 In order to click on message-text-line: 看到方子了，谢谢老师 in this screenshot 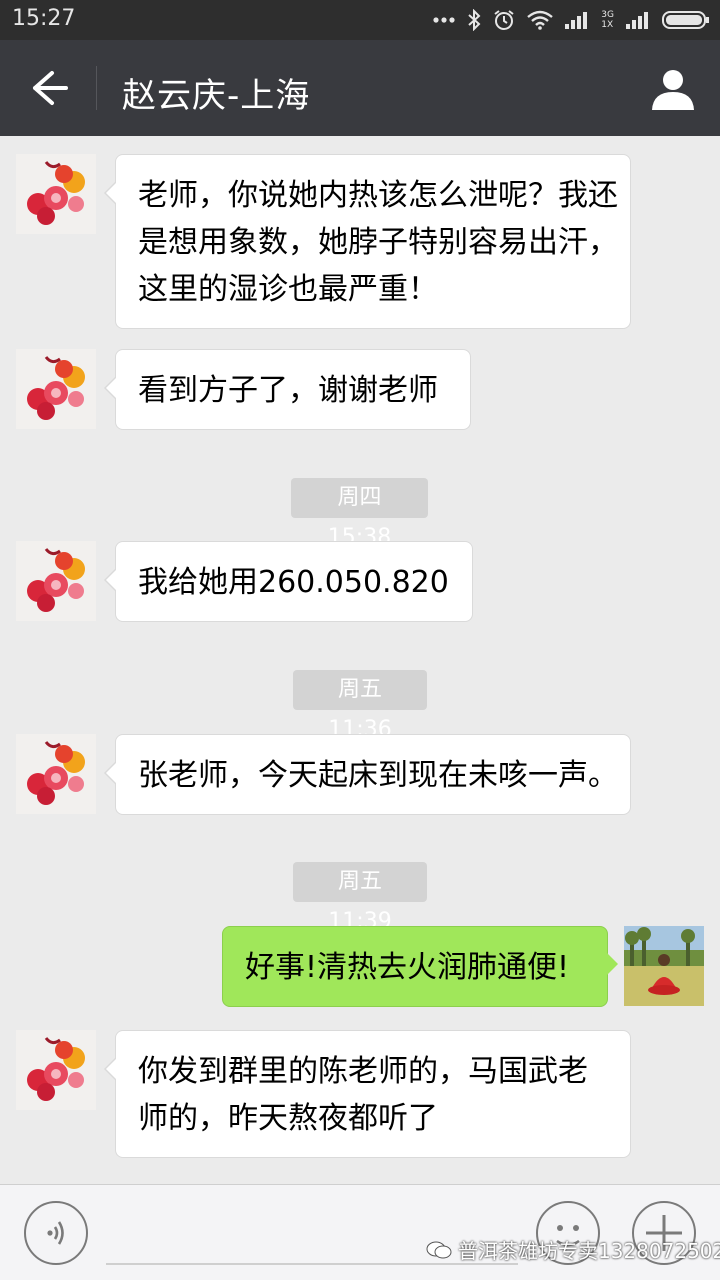, I will do `click(288, 390)`.